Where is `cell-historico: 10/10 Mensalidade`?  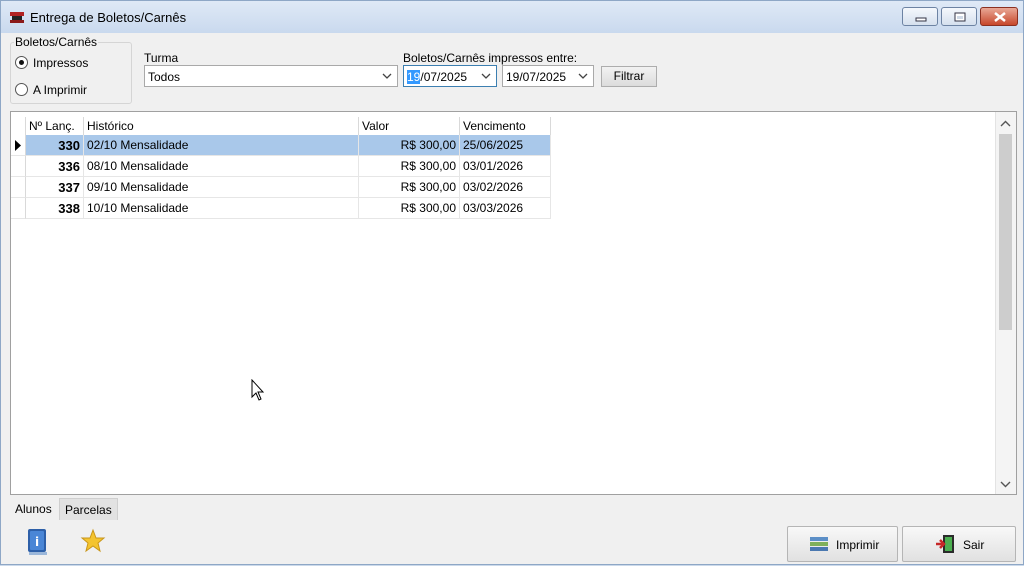 cell-historico: 10/10 Mensalidade is located at coordinates (221, 208).